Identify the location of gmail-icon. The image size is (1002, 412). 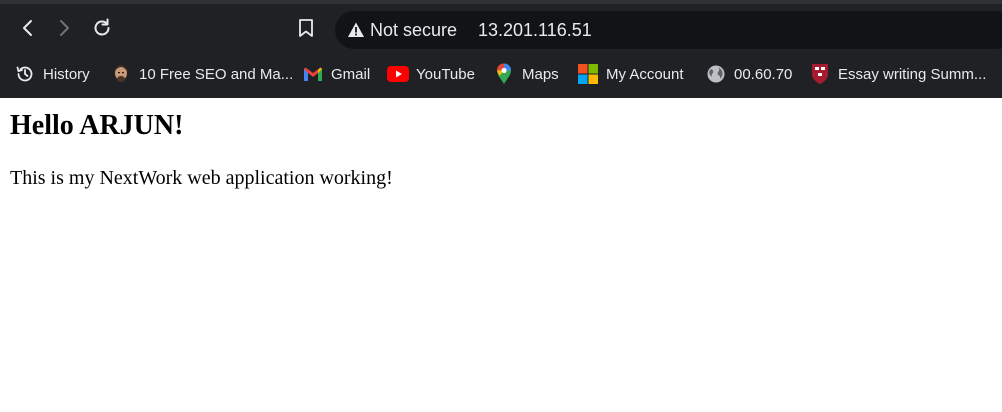
(313, 74).